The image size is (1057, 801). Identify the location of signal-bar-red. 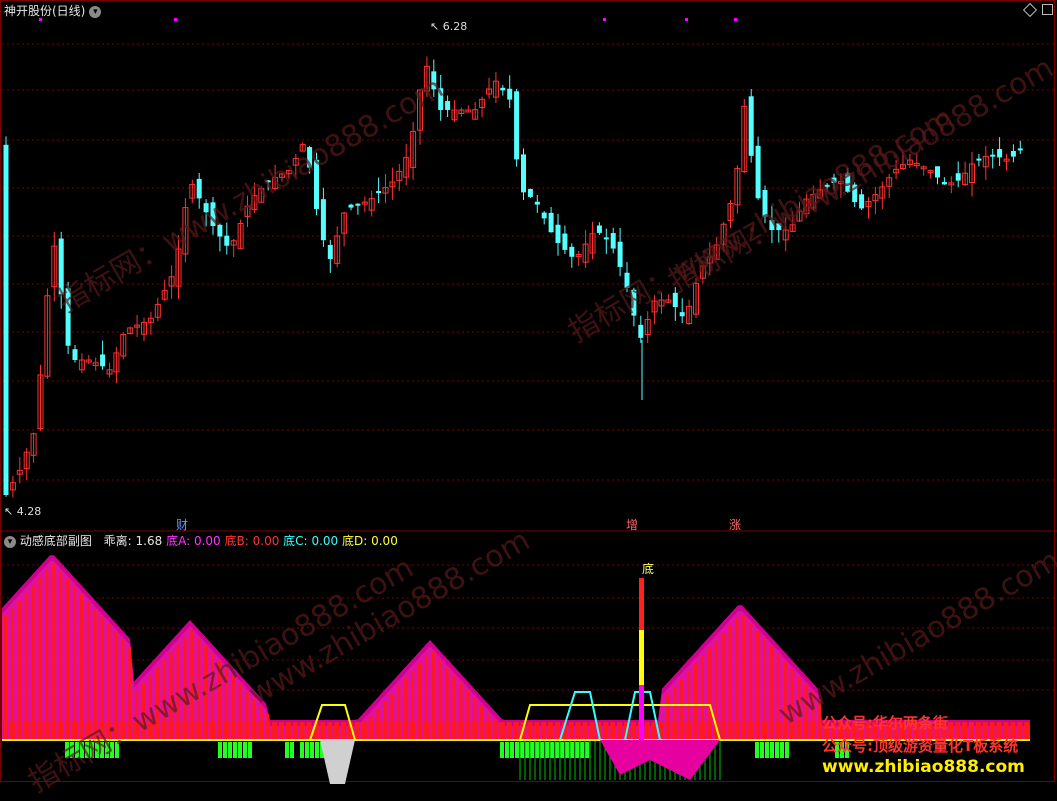
(641, 604).